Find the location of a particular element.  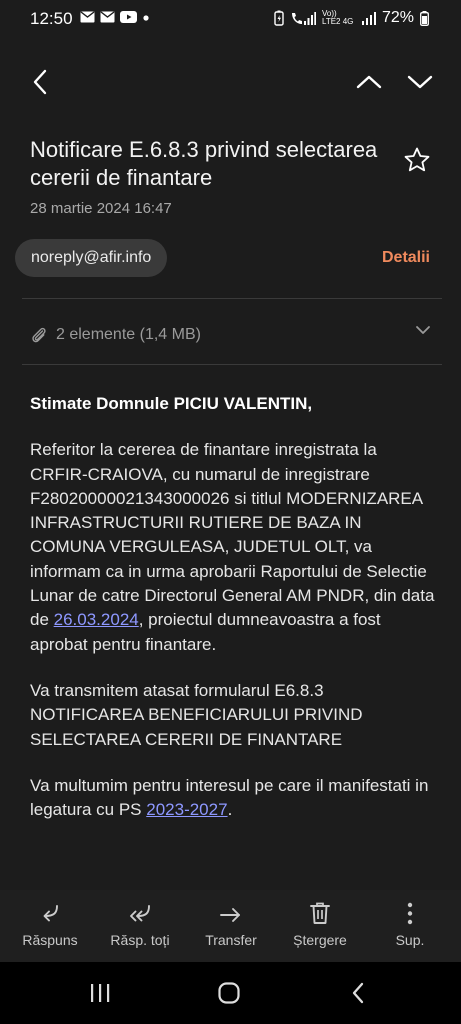

trash-icon is located at coordinates (320, 913).